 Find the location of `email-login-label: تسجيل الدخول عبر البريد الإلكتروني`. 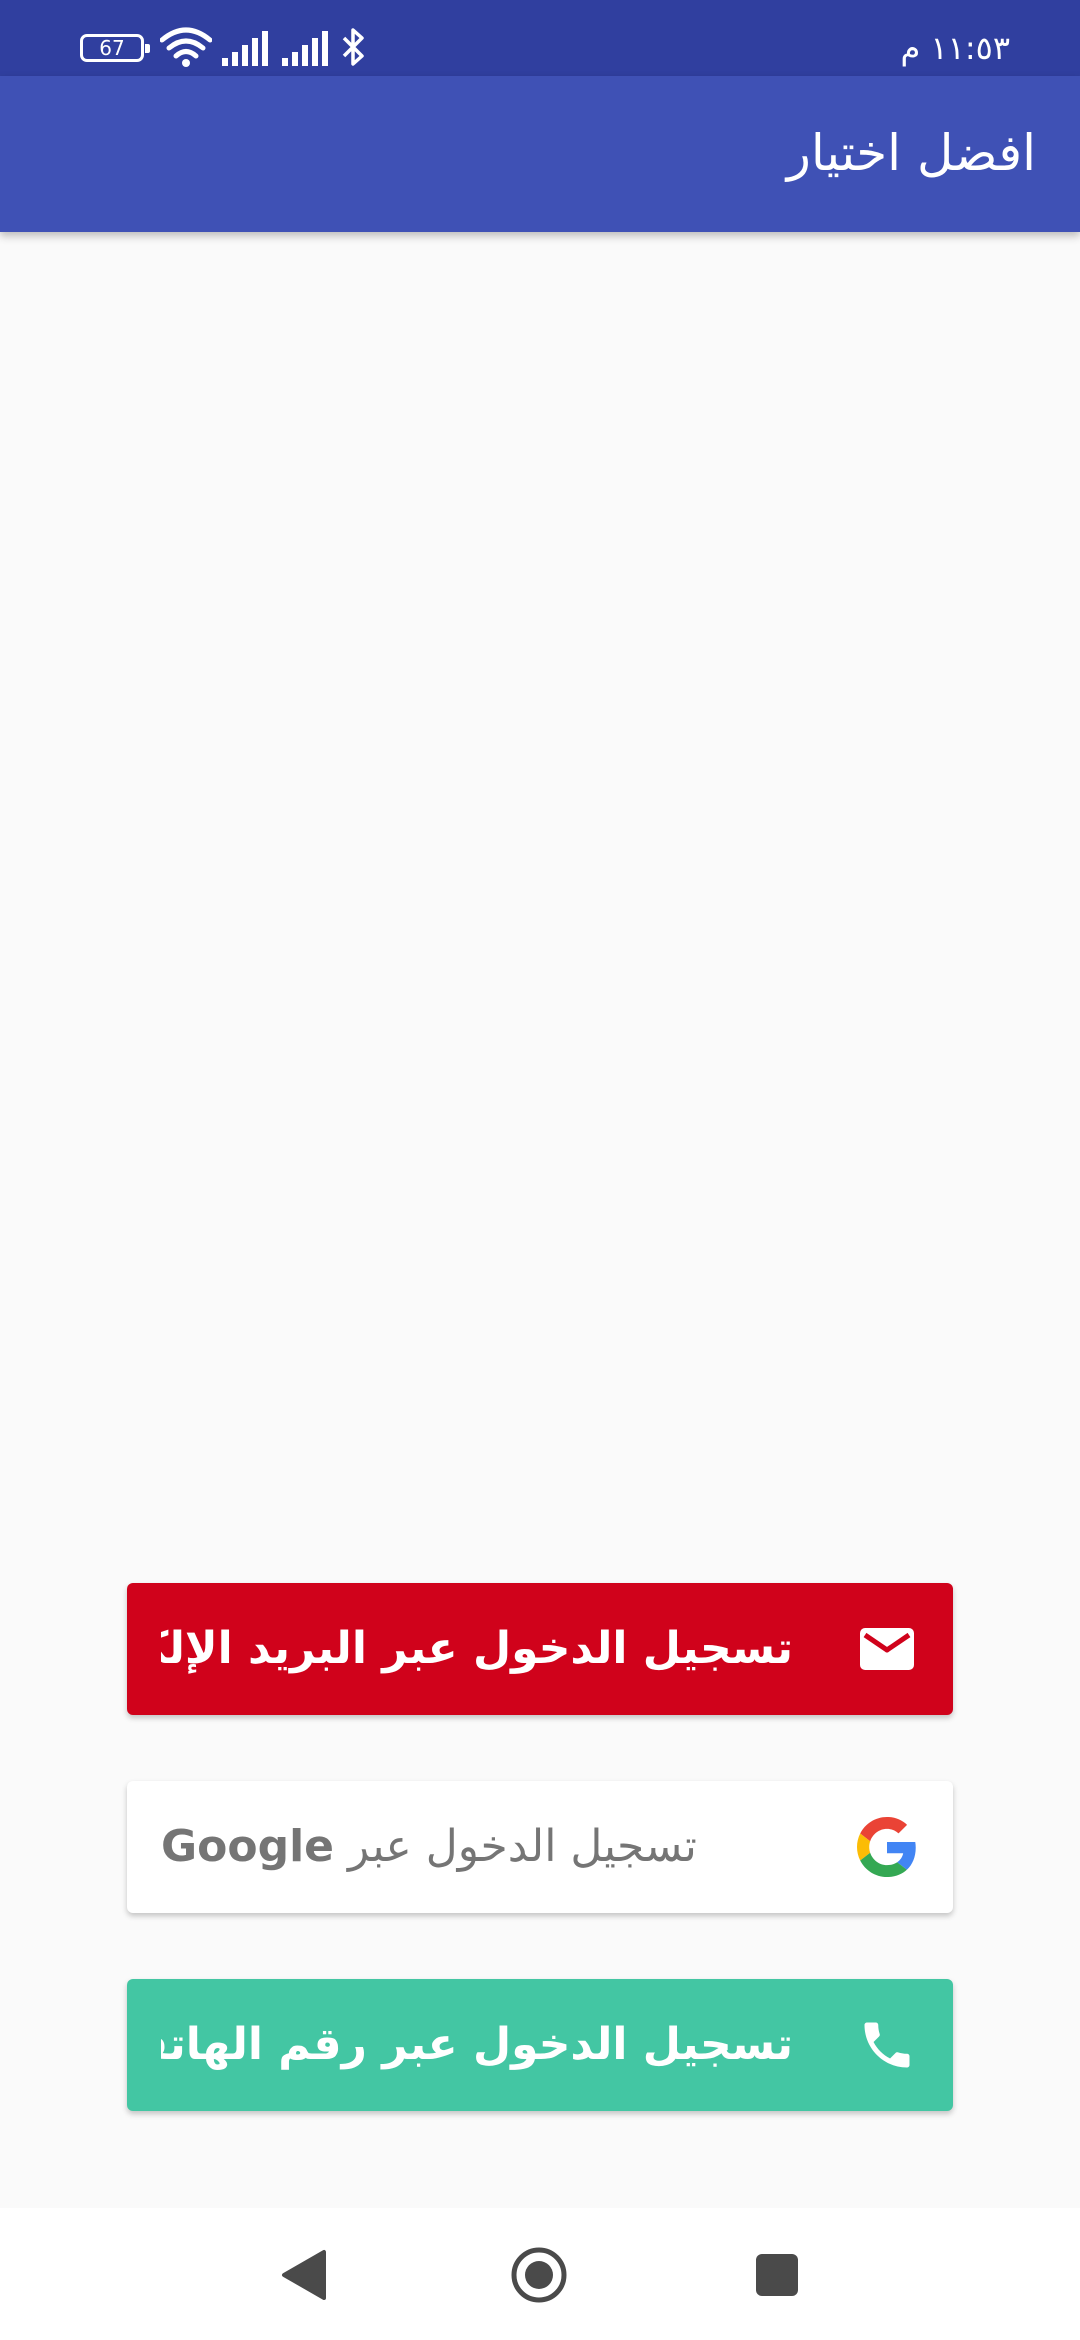

email-login-label: تسجيل الدخول عبر البريد الإلكتروني is located at coordinates (477, 1648).